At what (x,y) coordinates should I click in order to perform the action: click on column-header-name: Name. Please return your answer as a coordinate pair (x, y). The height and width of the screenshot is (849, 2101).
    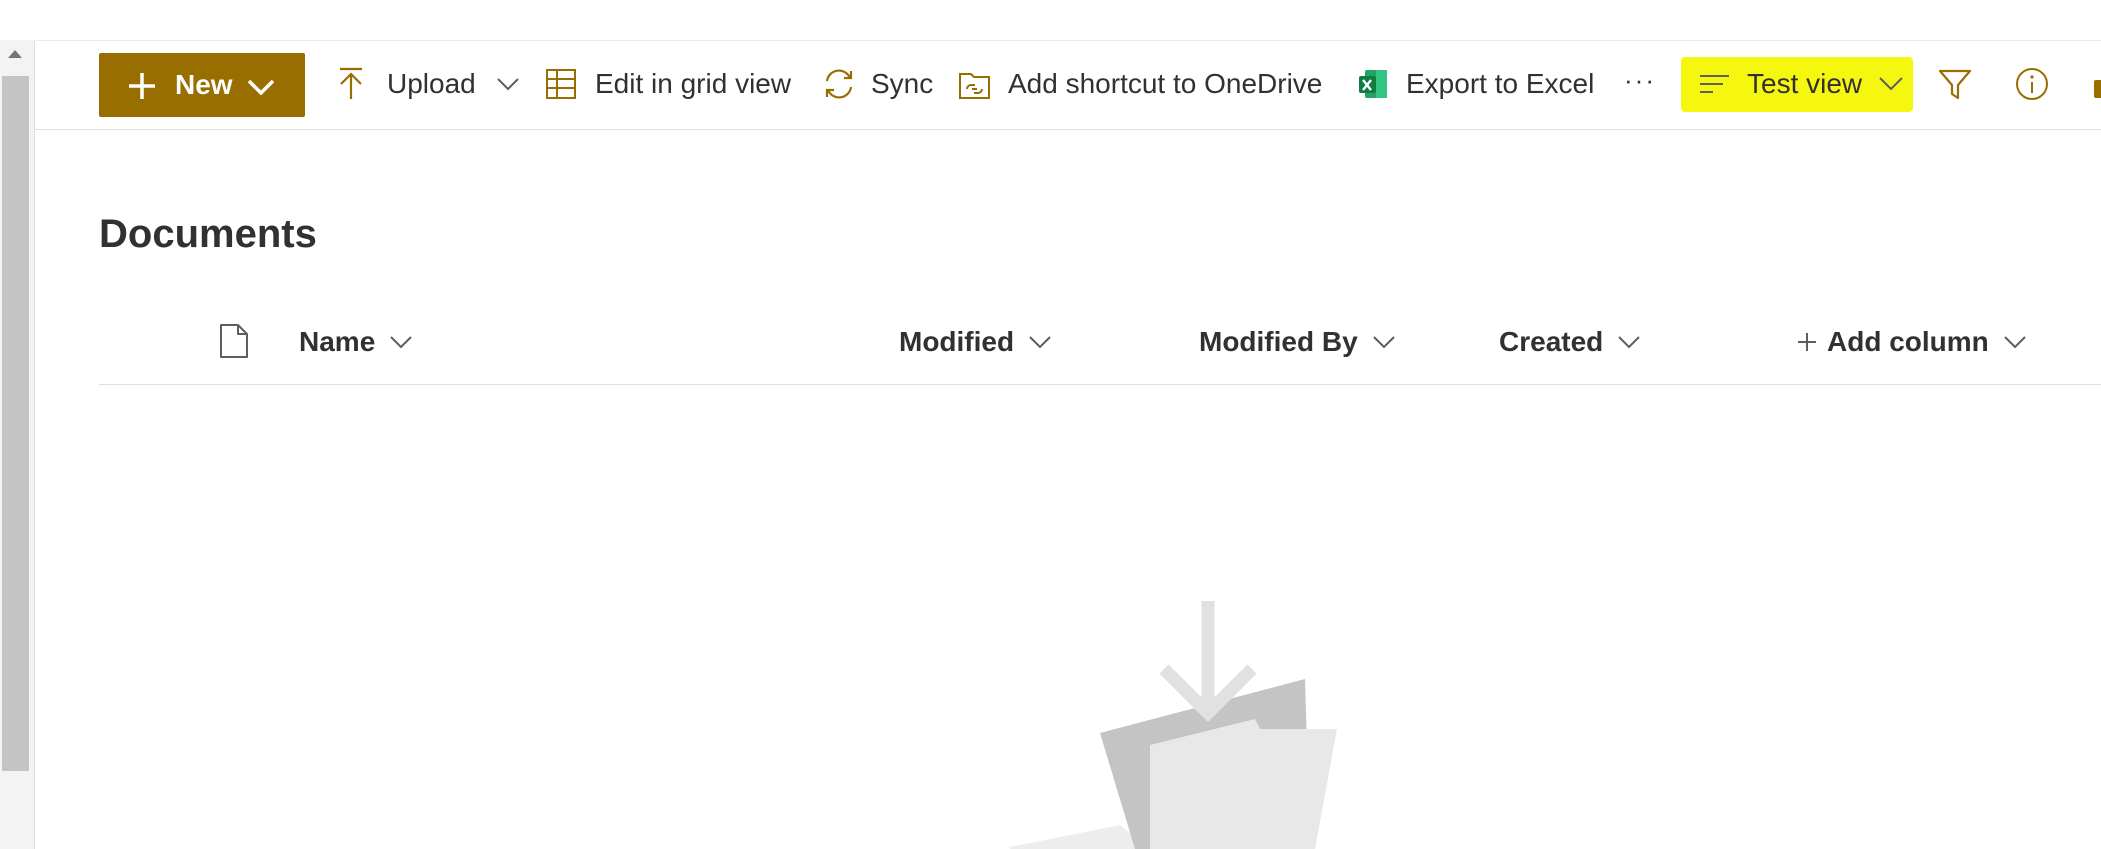
    Looking at the image, I should click on (356, 342).